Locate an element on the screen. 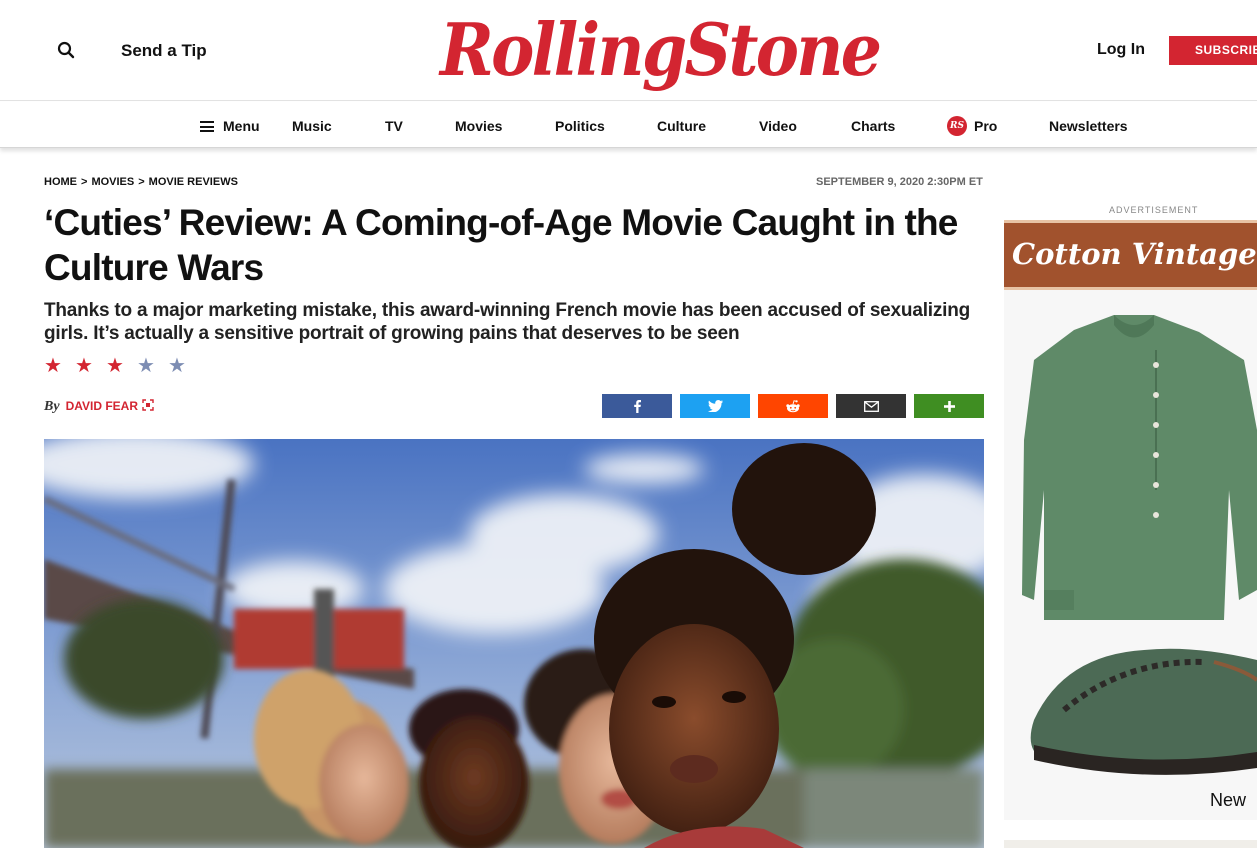  nav-video: Video is located at coordinates (778, 126).